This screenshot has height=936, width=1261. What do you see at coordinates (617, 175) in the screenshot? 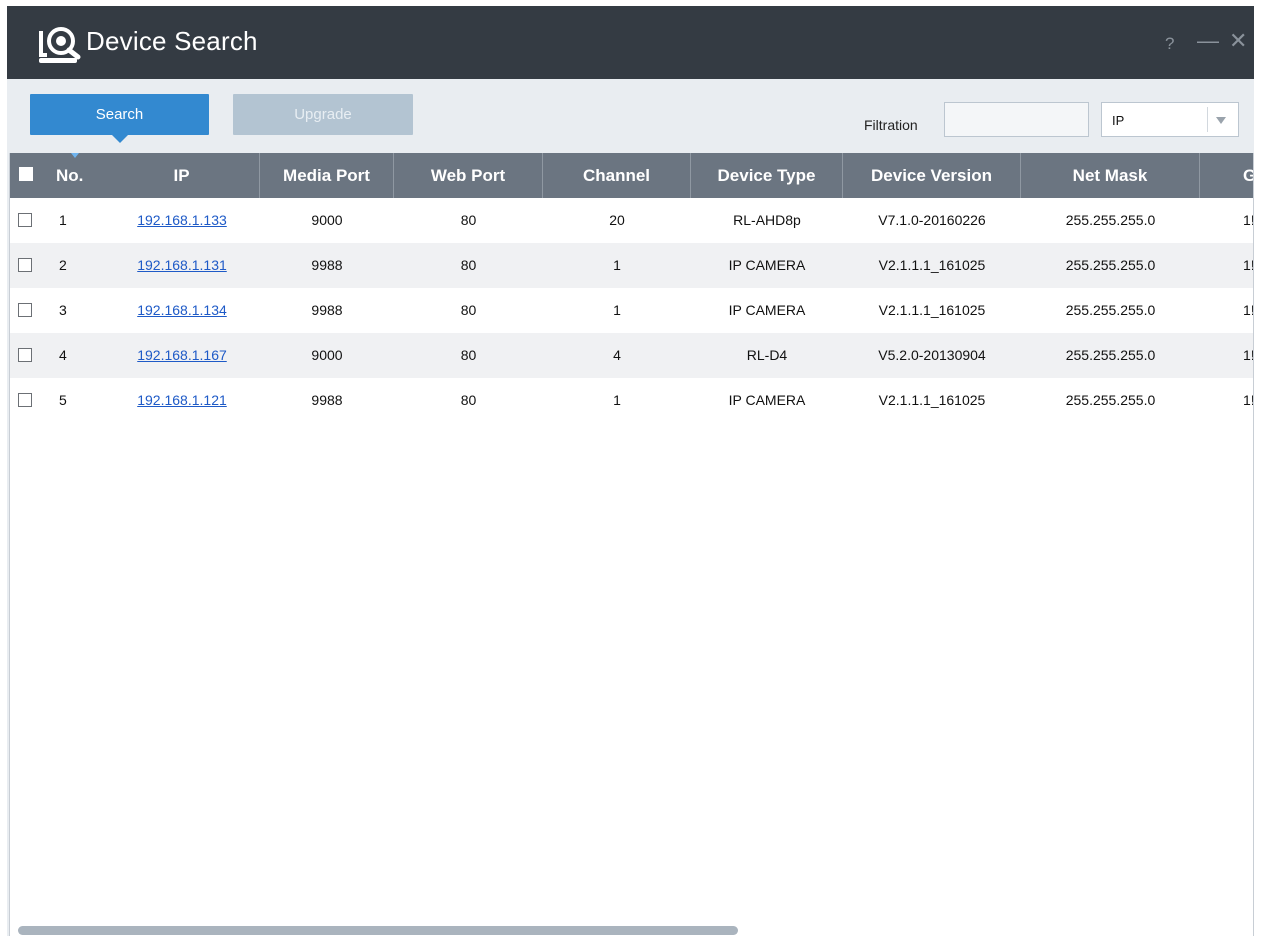
I see `column-header-channel: Channel` at bounding box center [617, 175].